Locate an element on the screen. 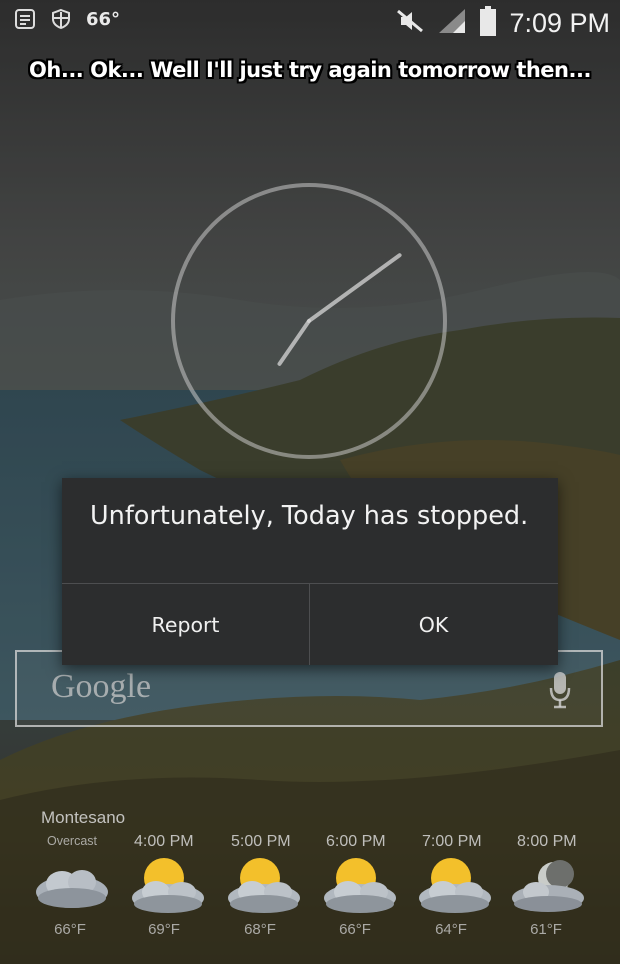  analog-clock-widget is located at coordinates (309, 321).